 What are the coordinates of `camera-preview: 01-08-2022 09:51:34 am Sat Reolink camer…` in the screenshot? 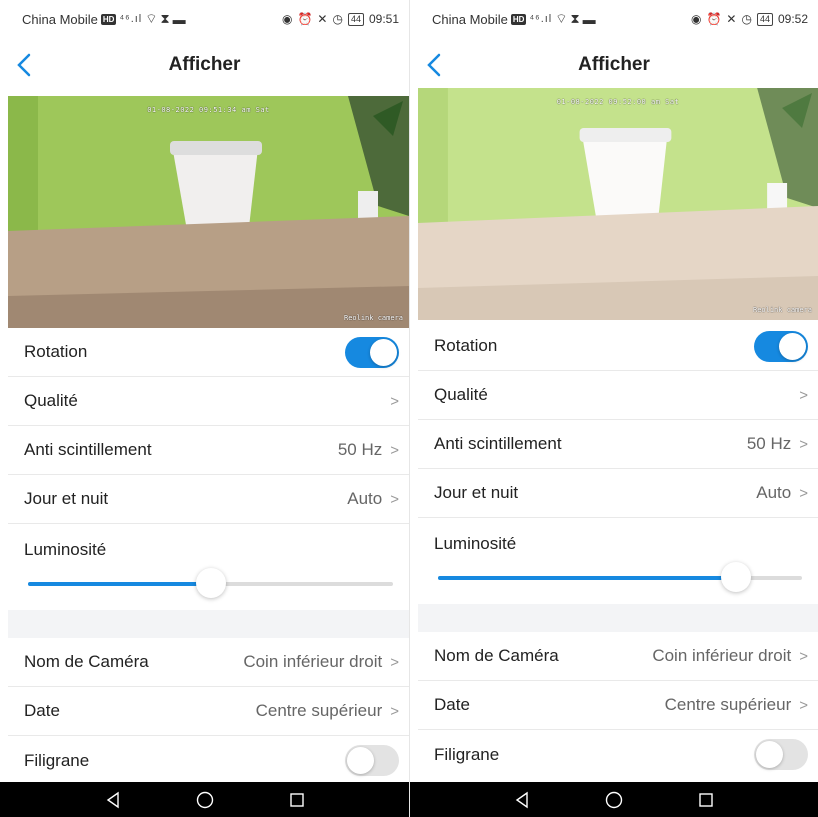 It's located at (208, 212).